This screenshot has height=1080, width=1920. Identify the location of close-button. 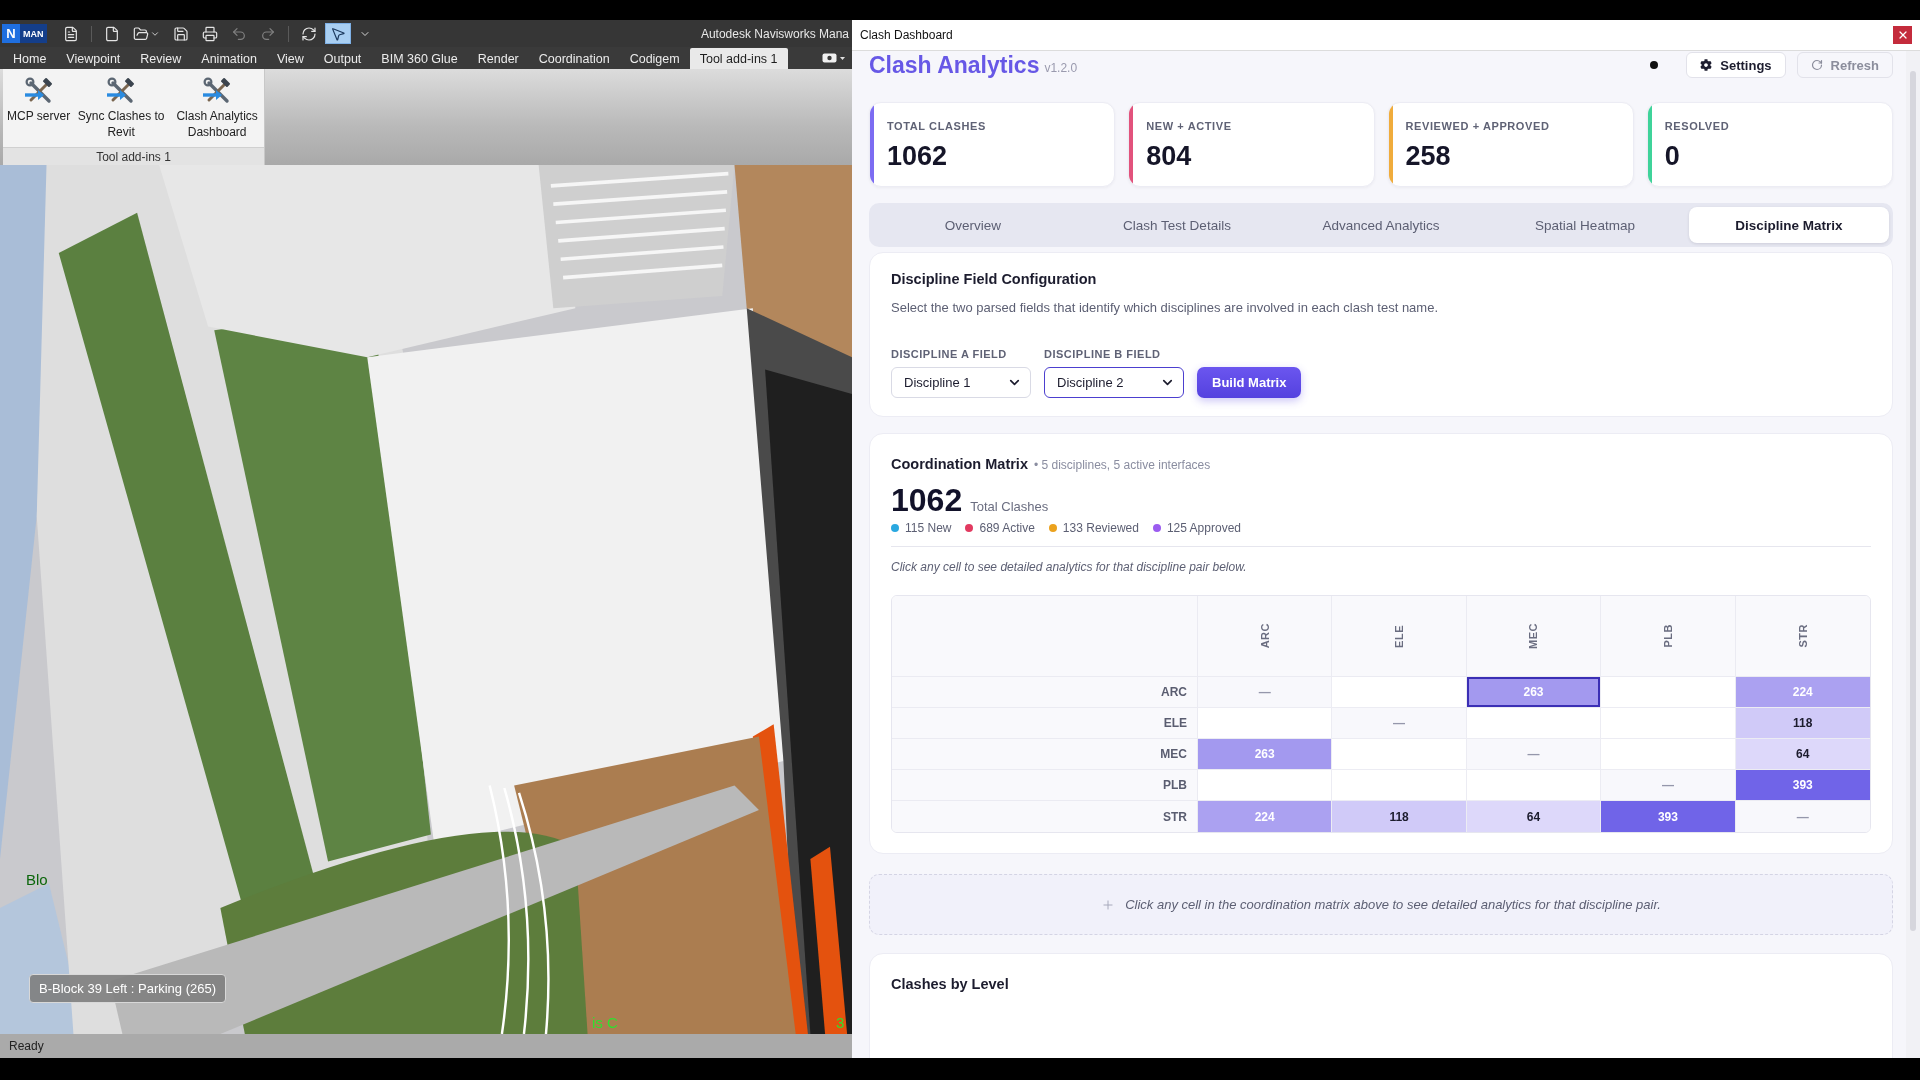
(1902, 35).